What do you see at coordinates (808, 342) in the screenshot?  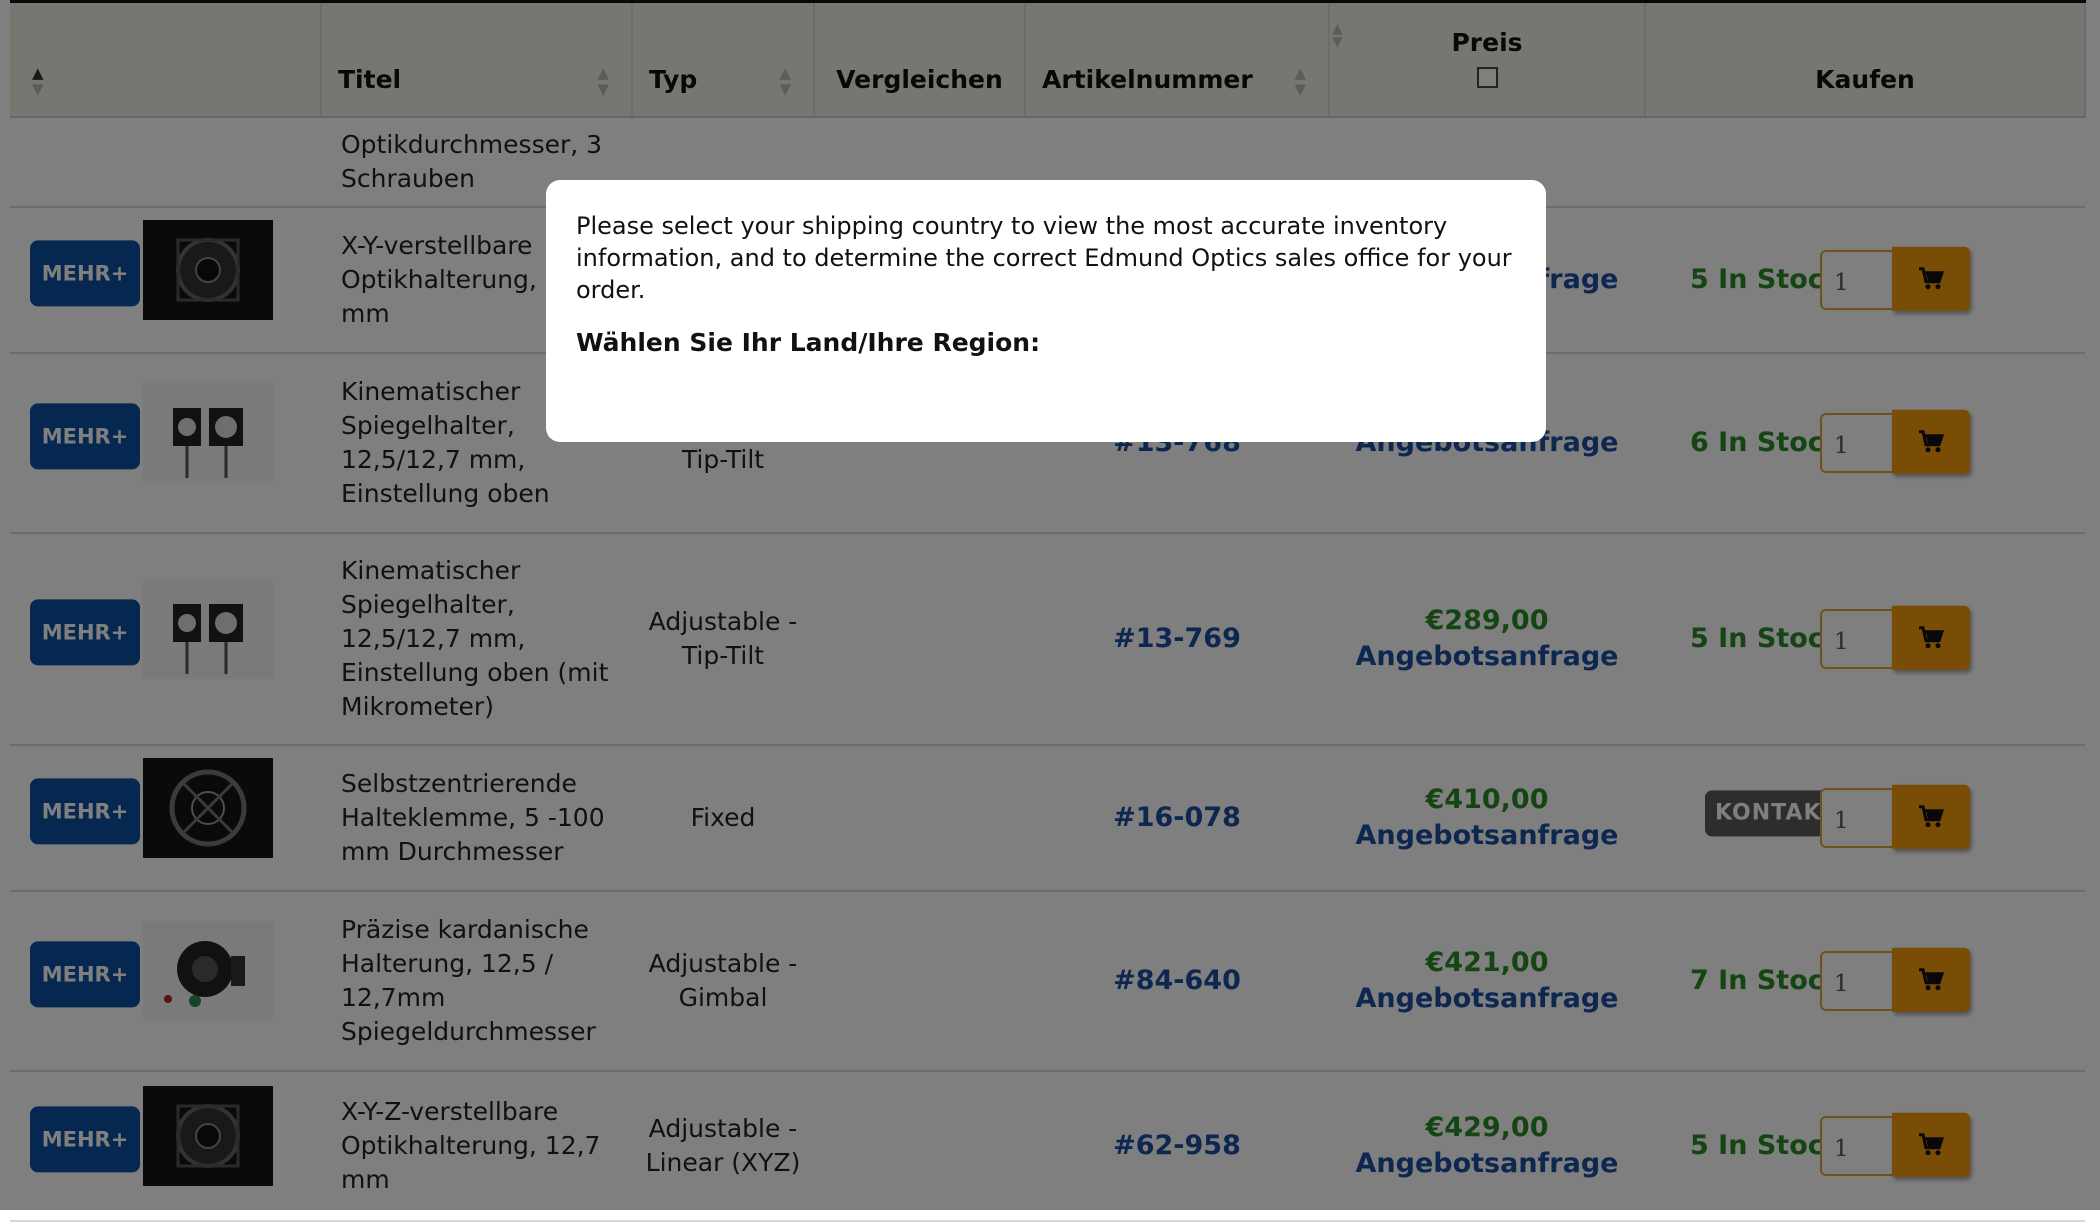 I see `region-label: Wählen Sie Ihr Land/Ihre Region:` at bounding box center [808, 342].